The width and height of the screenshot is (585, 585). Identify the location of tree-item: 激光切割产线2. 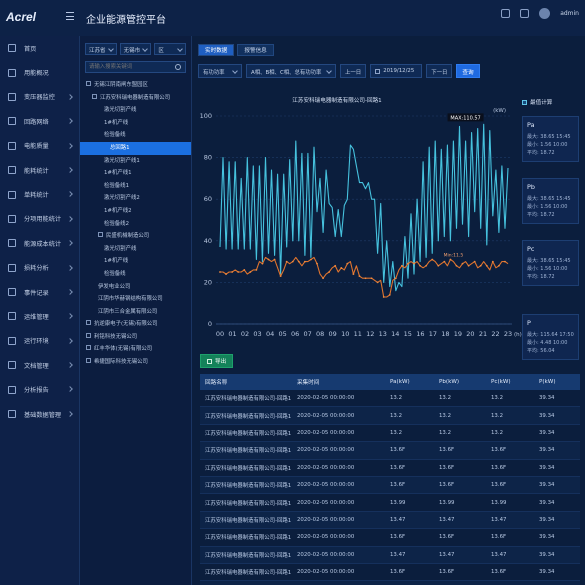
(135, 198).